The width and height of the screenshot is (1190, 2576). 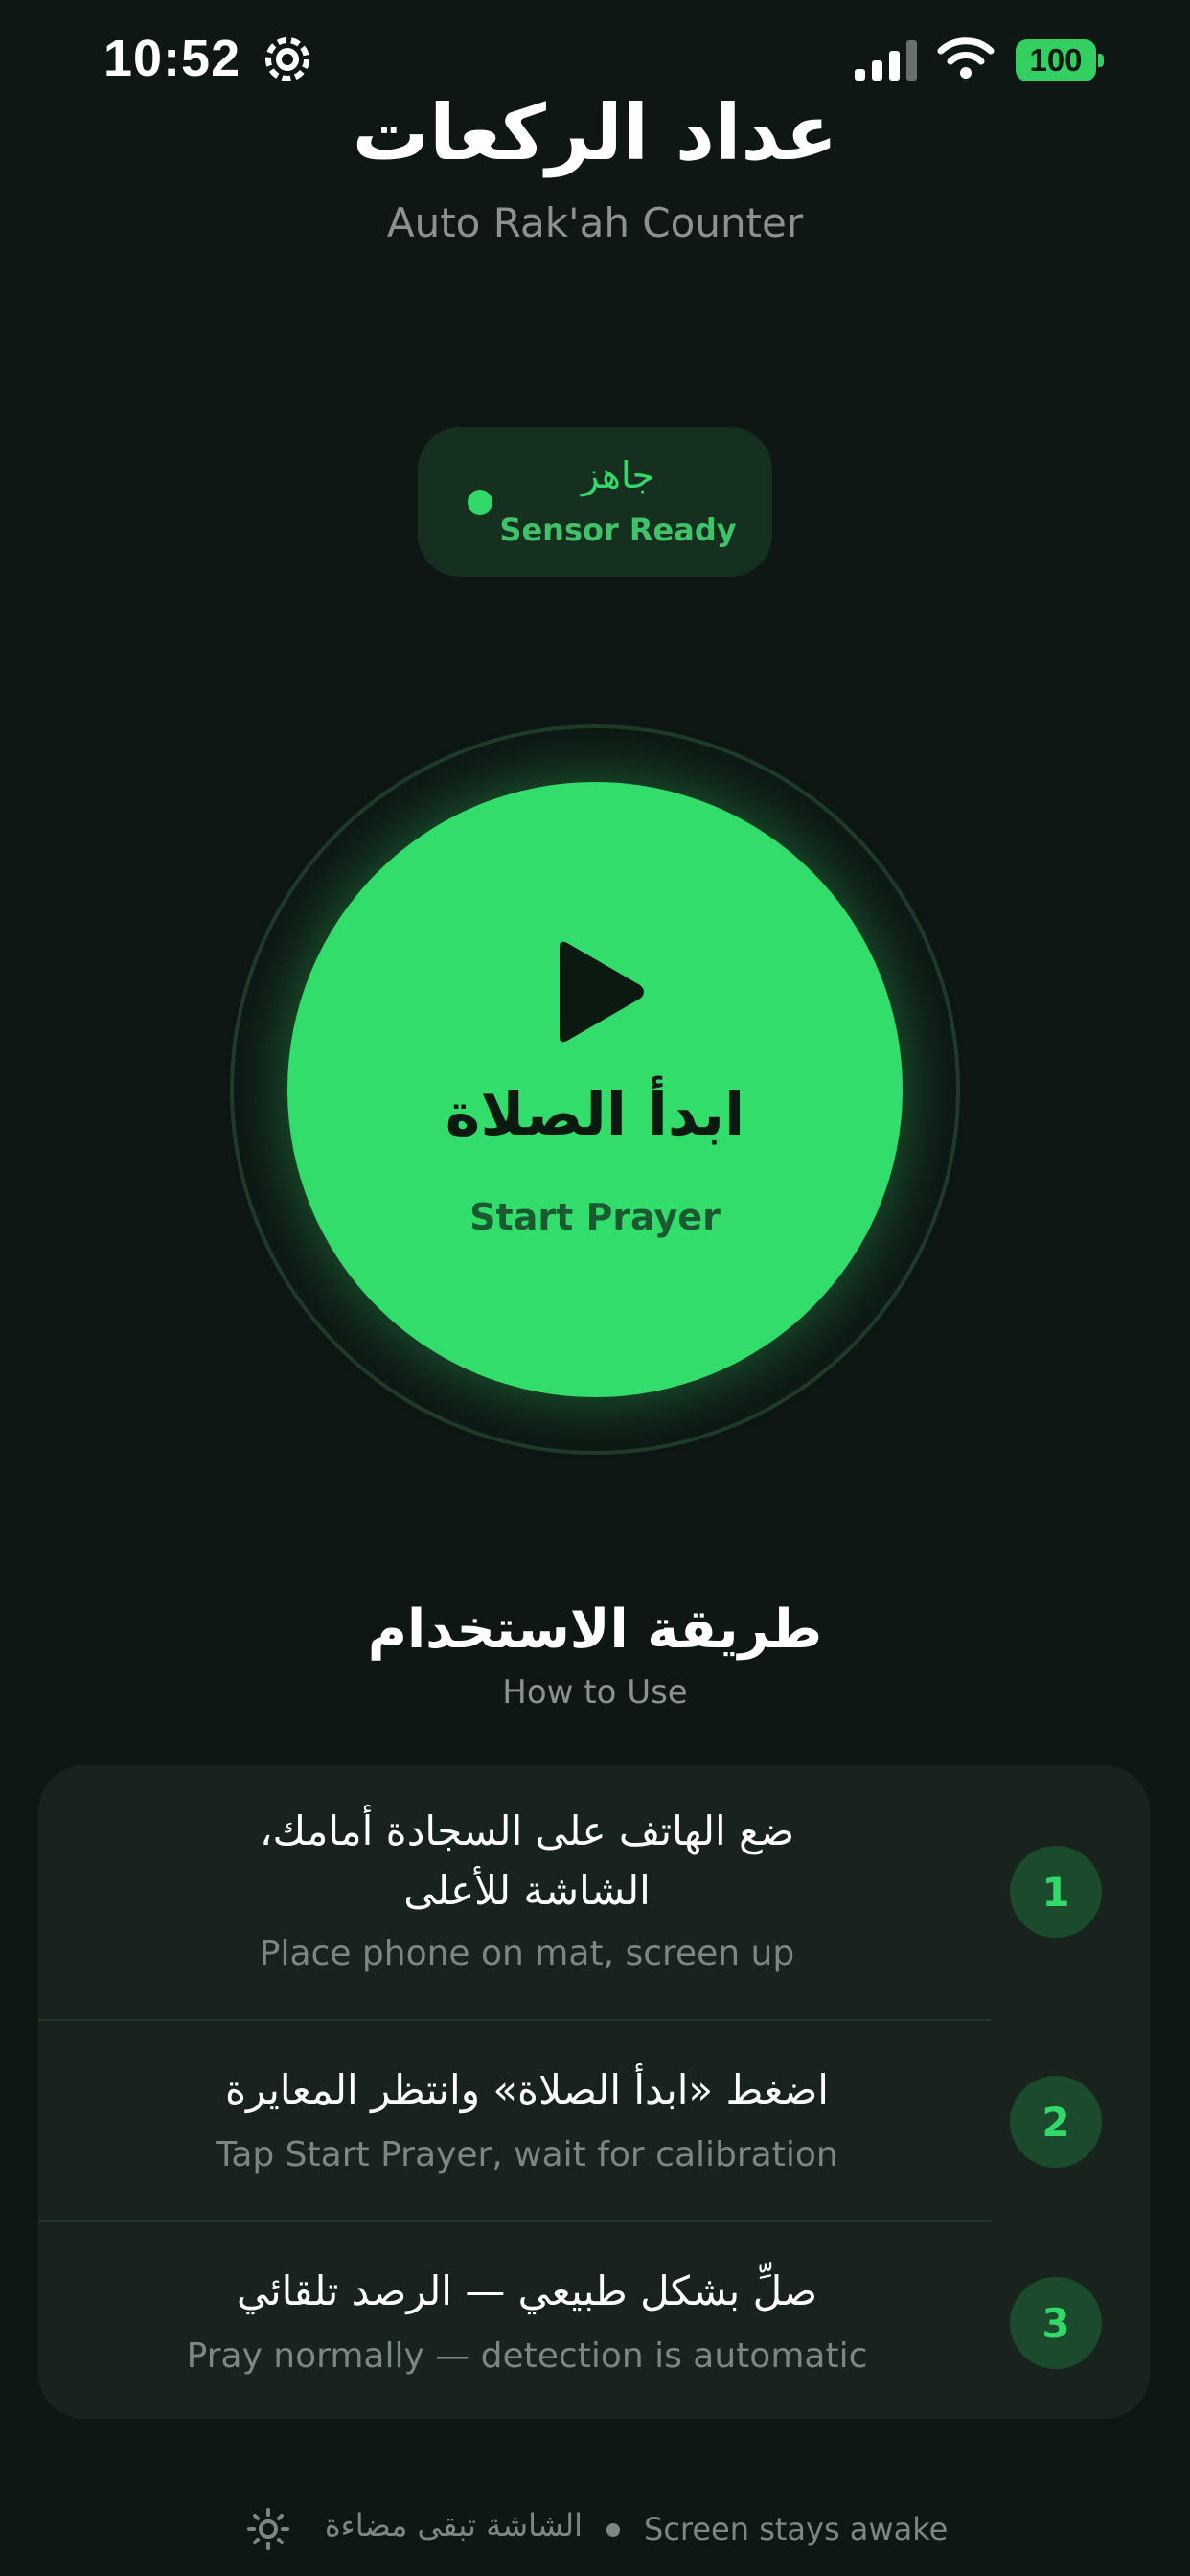 I want to click on sun-icon, so click(x=268, y=2529).